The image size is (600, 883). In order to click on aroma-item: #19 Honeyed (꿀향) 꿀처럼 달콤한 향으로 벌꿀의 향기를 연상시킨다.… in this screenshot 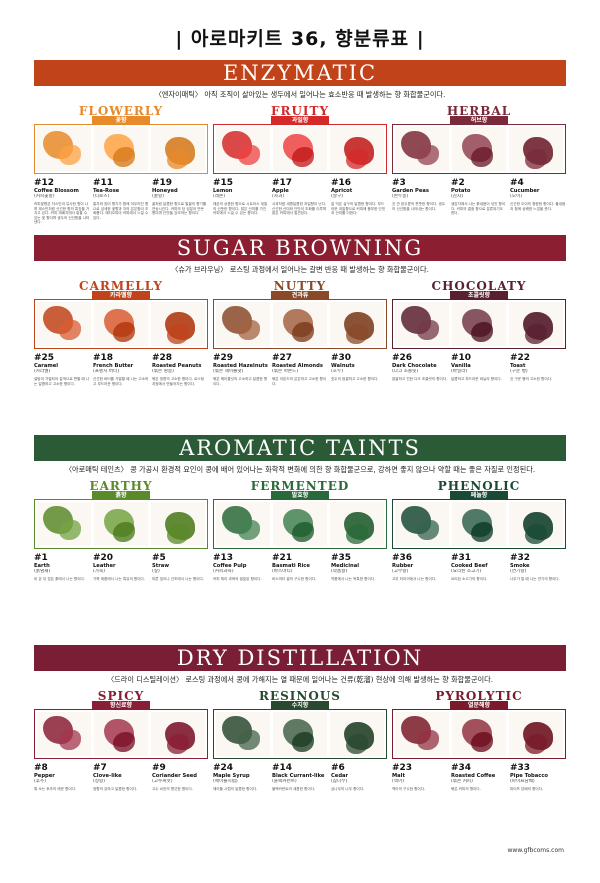, I will do `click(180, 204)`.